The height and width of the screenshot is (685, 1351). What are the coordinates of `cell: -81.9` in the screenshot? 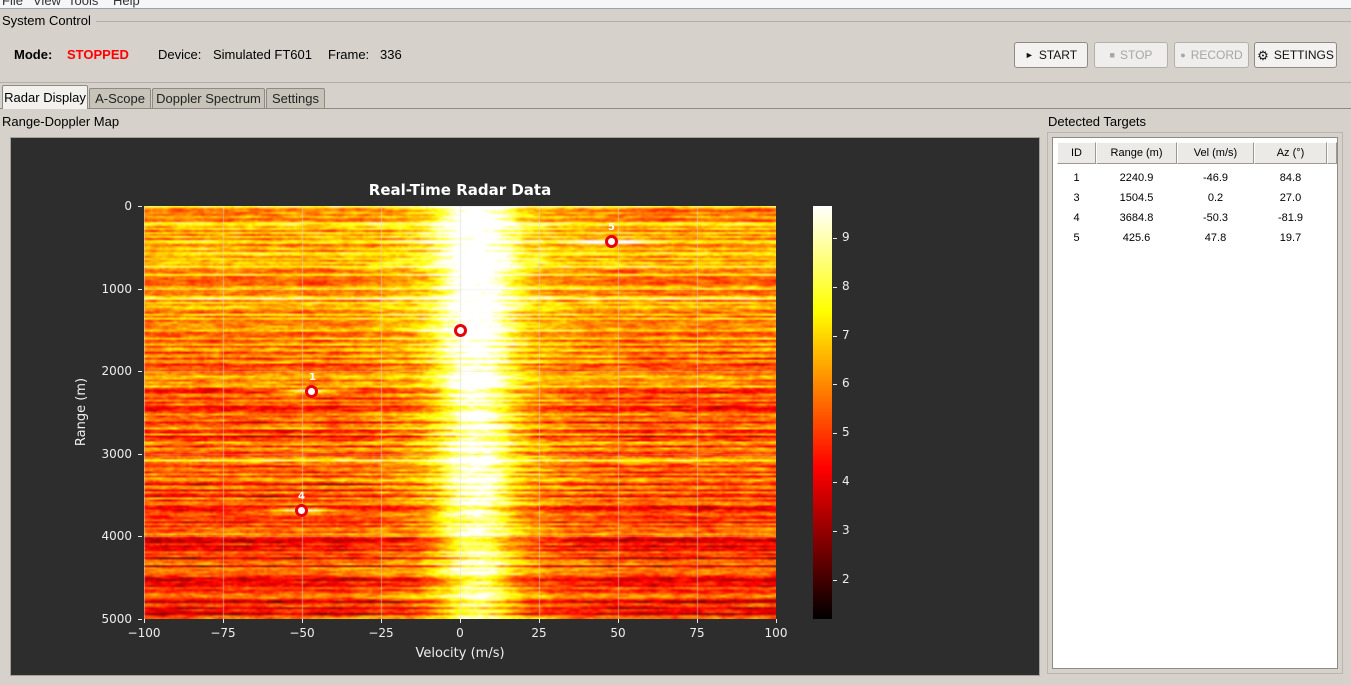 It's located at (1290, 218).